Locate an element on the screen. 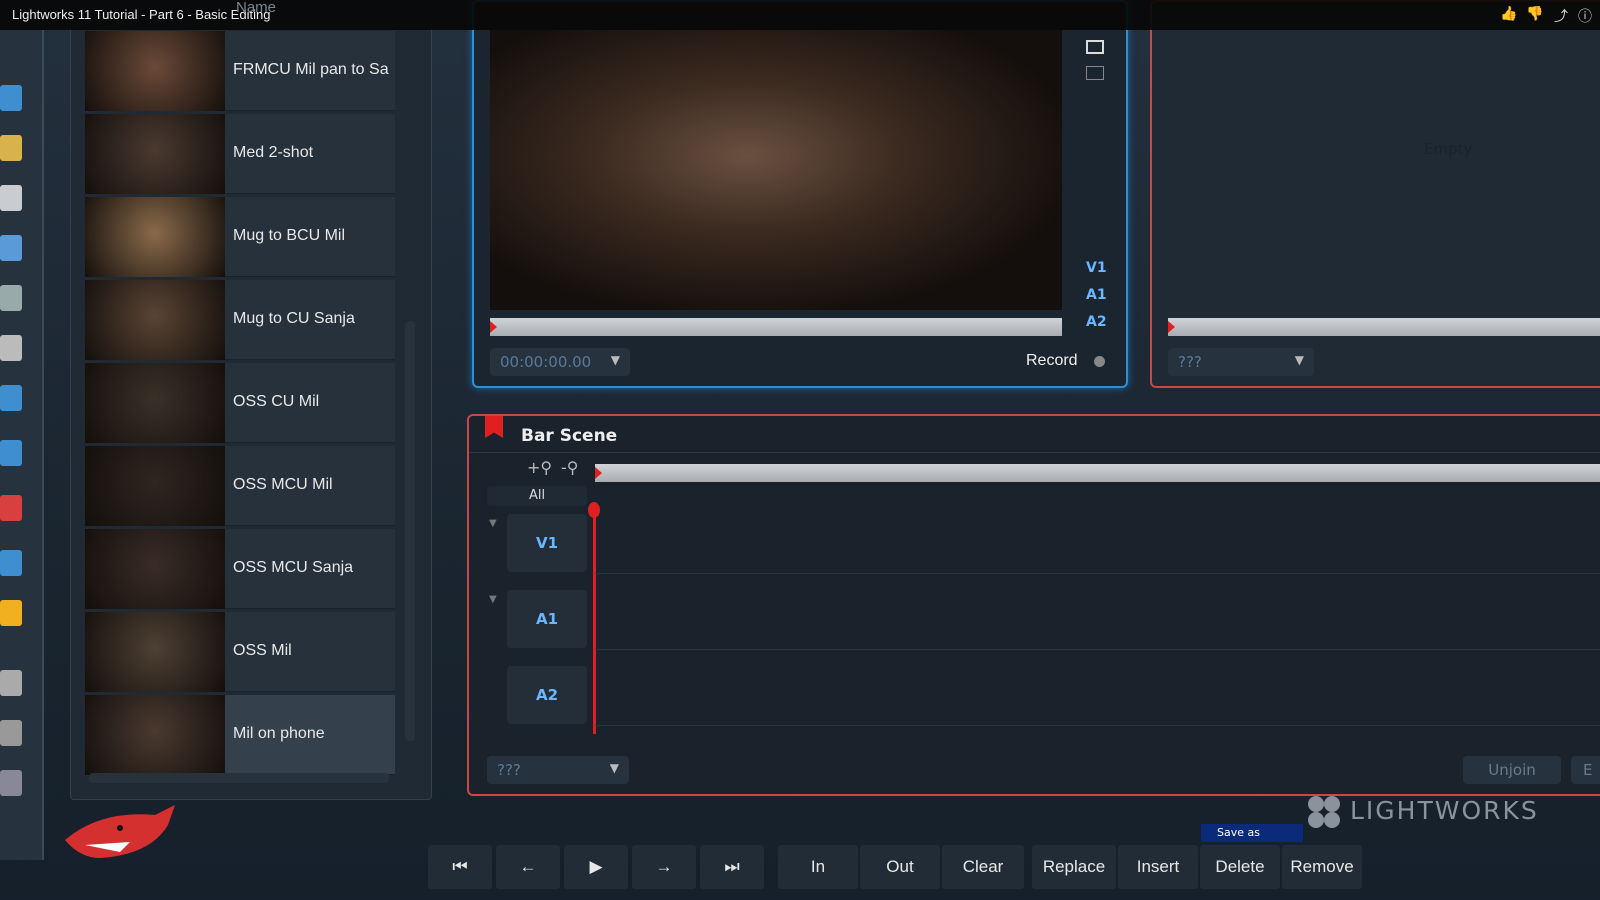 This screenshot has width=1600, height=900. vertical-scrollbar is located at coordinates (410, 531).